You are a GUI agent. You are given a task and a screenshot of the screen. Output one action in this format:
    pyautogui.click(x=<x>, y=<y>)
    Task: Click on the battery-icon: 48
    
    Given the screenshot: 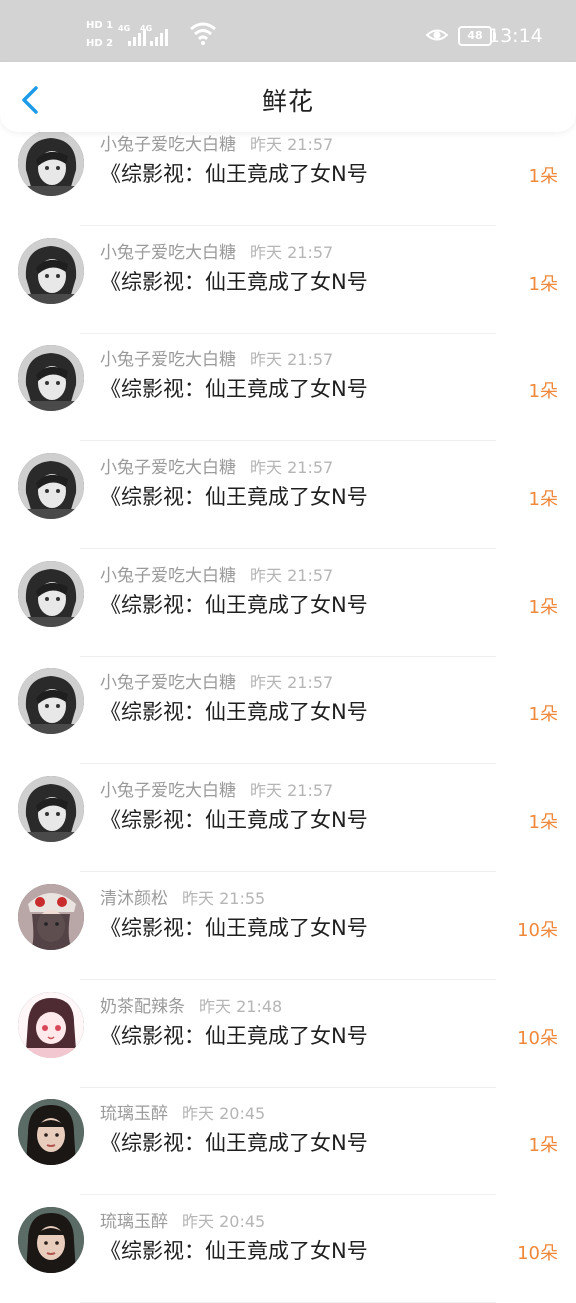 What is the action you would take?
    pyautogui.click(x=477, y=36)
    